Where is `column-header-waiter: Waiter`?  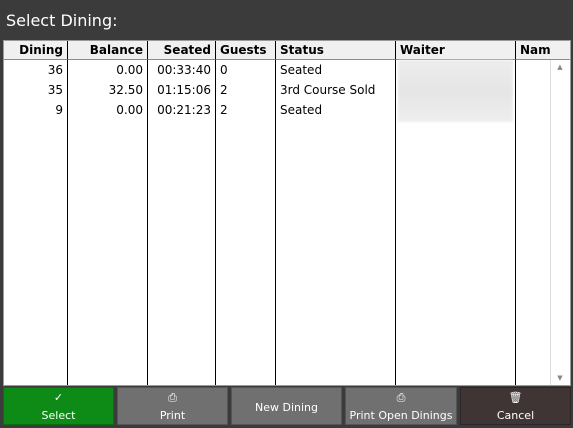 column-header-waiter: Waiter is located at coordinates (456, 50).